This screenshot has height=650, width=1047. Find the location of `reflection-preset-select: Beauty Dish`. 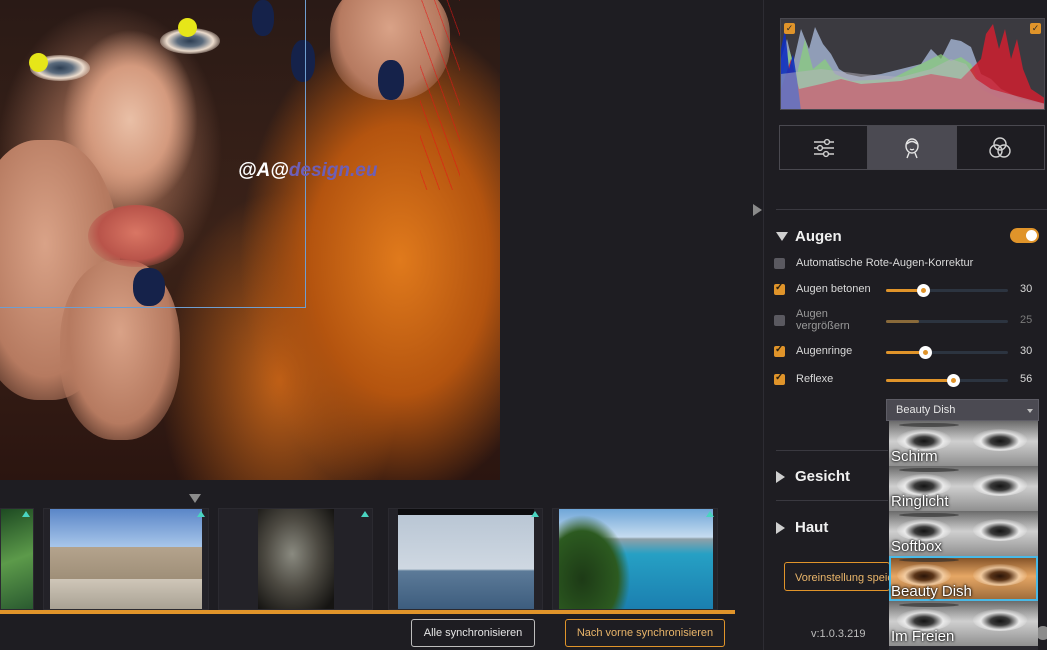

reflection-preset-select: Beauty Dish is located at coordinates (962, 410).